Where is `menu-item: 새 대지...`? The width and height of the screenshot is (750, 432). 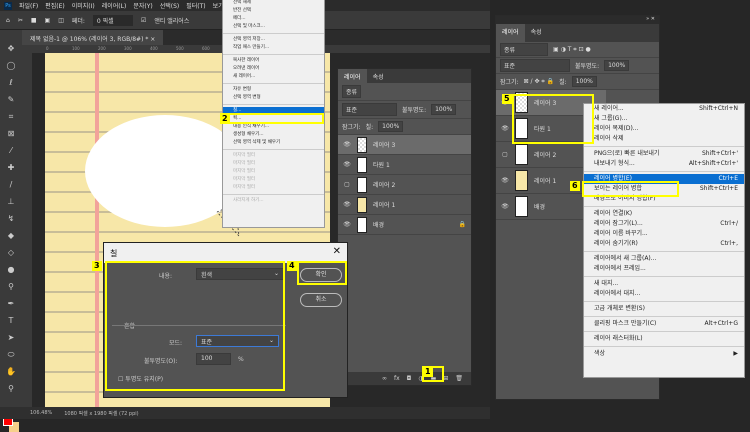
menu-item: 새 대지... is located at coordinates (664, 284).